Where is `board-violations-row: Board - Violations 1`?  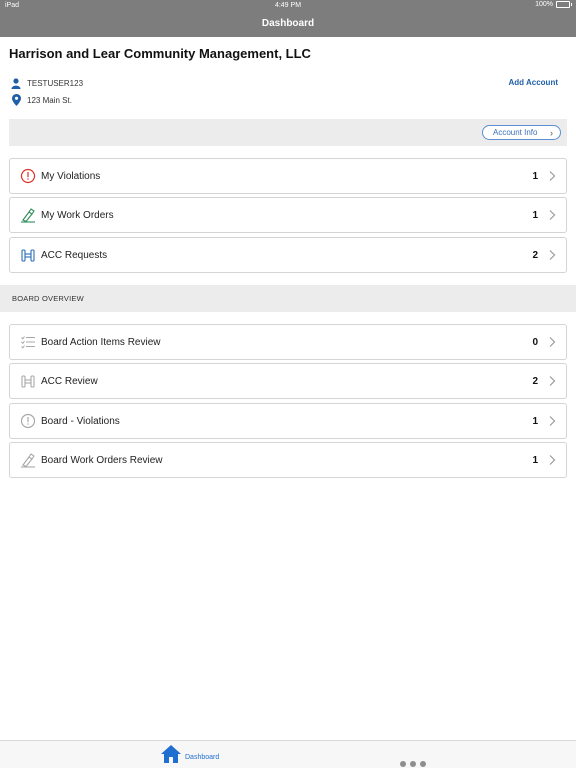 board-violations-row: Board - Violations 1 is located at coordinates (288, 421).